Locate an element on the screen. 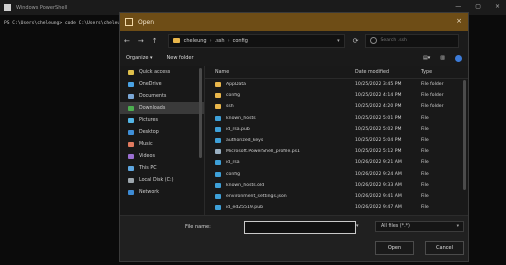  file-type-value: All files (*.*) is located at coordinates (395, 226).